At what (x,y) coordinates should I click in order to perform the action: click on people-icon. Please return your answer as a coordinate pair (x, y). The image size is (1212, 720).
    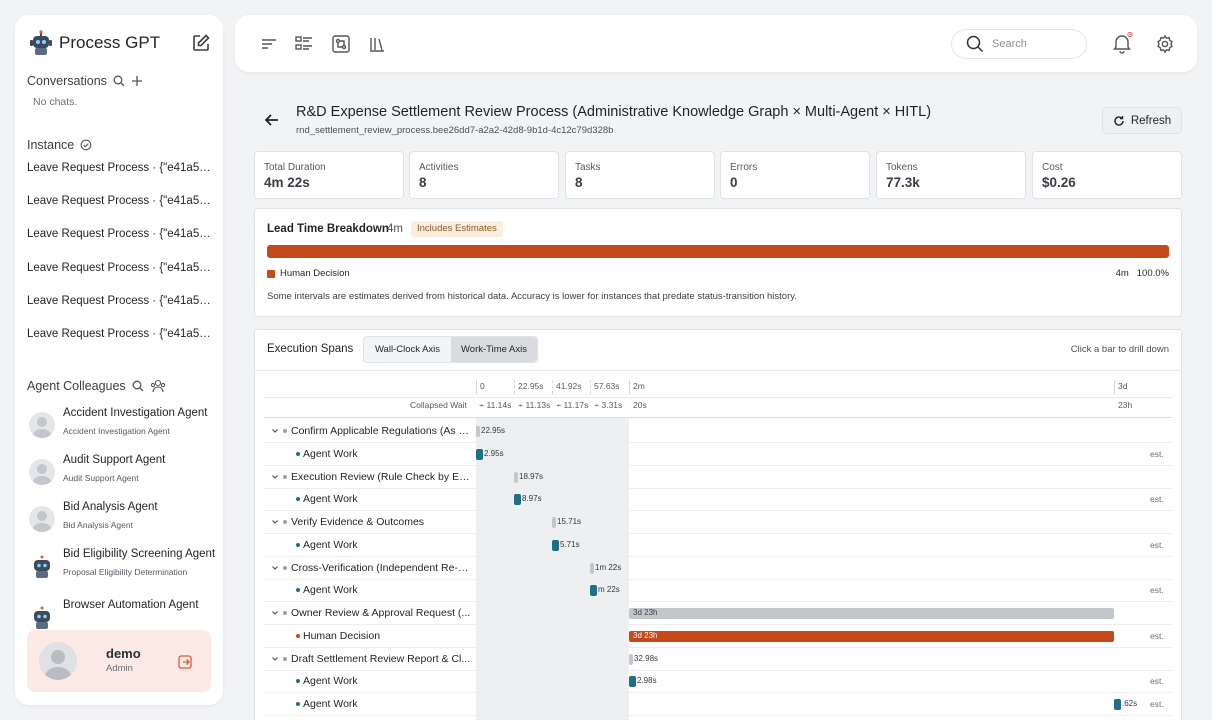
    Looking at the image, I should click on (158, 386).